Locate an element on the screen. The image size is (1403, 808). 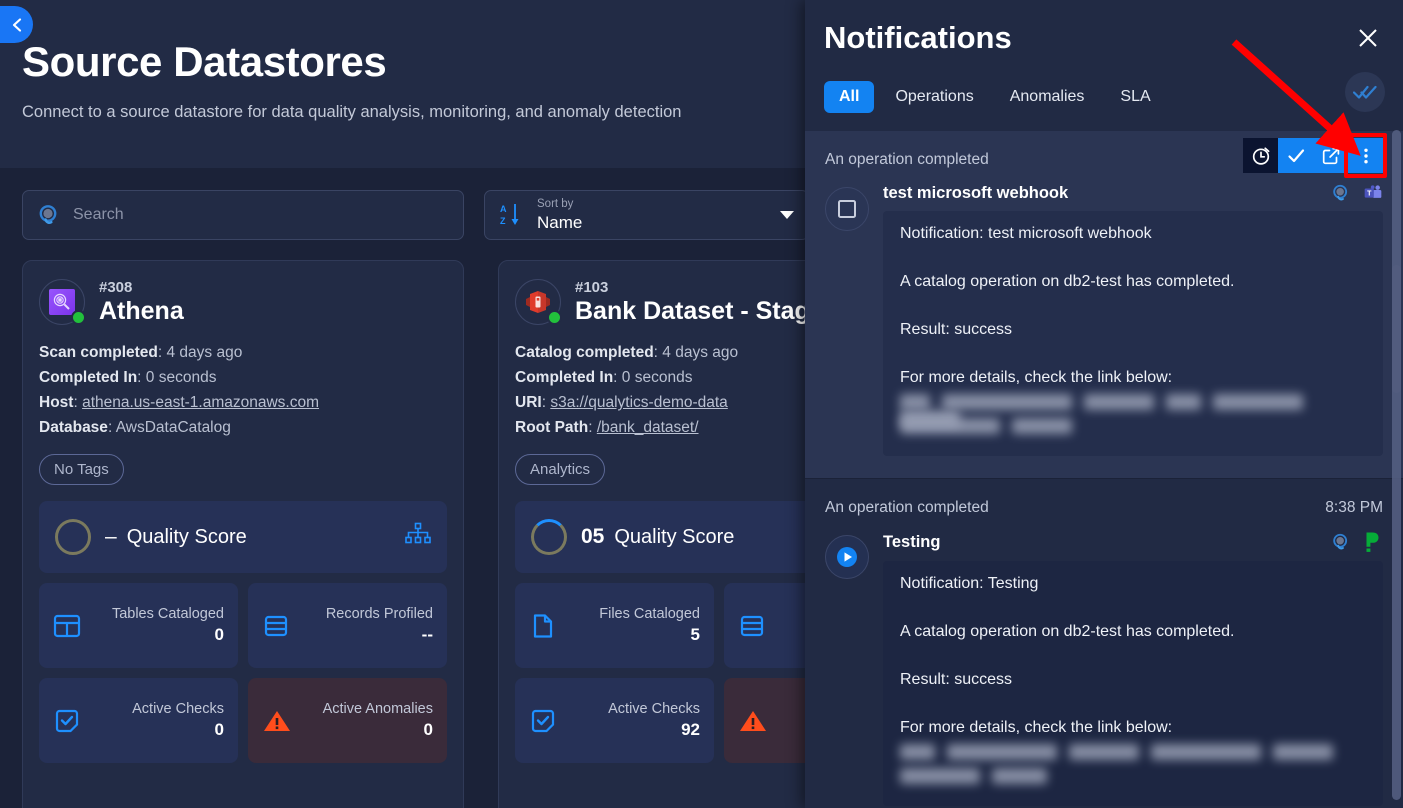
meta-row: Completed In: 0 seconds is located at coordinates (128, 378).